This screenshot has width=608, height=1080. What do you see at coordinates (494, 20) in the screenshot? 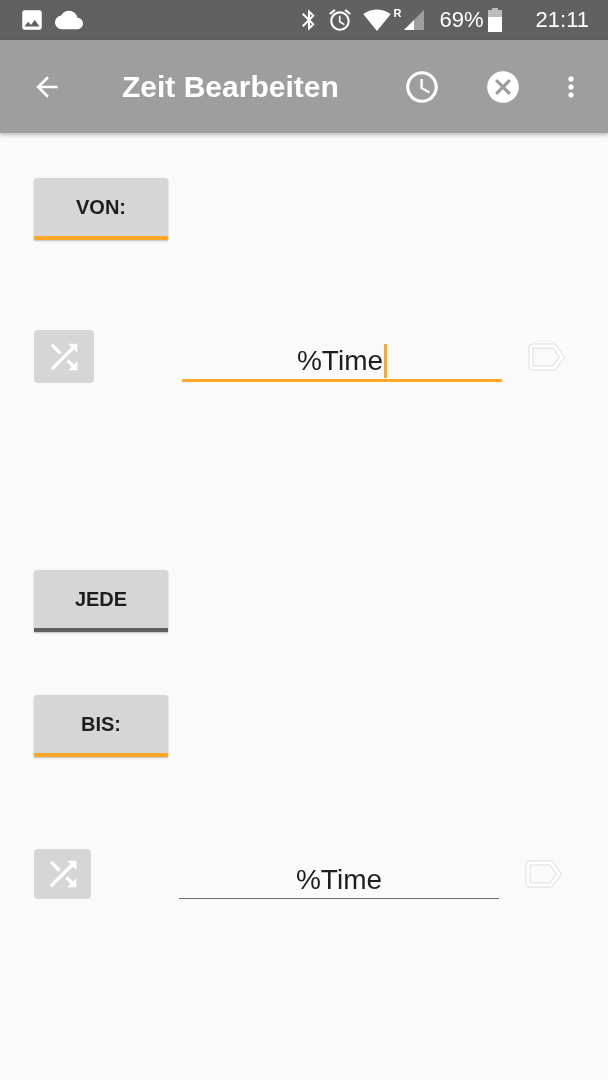
I see `battery-icon` at bounding box center [494, 20].